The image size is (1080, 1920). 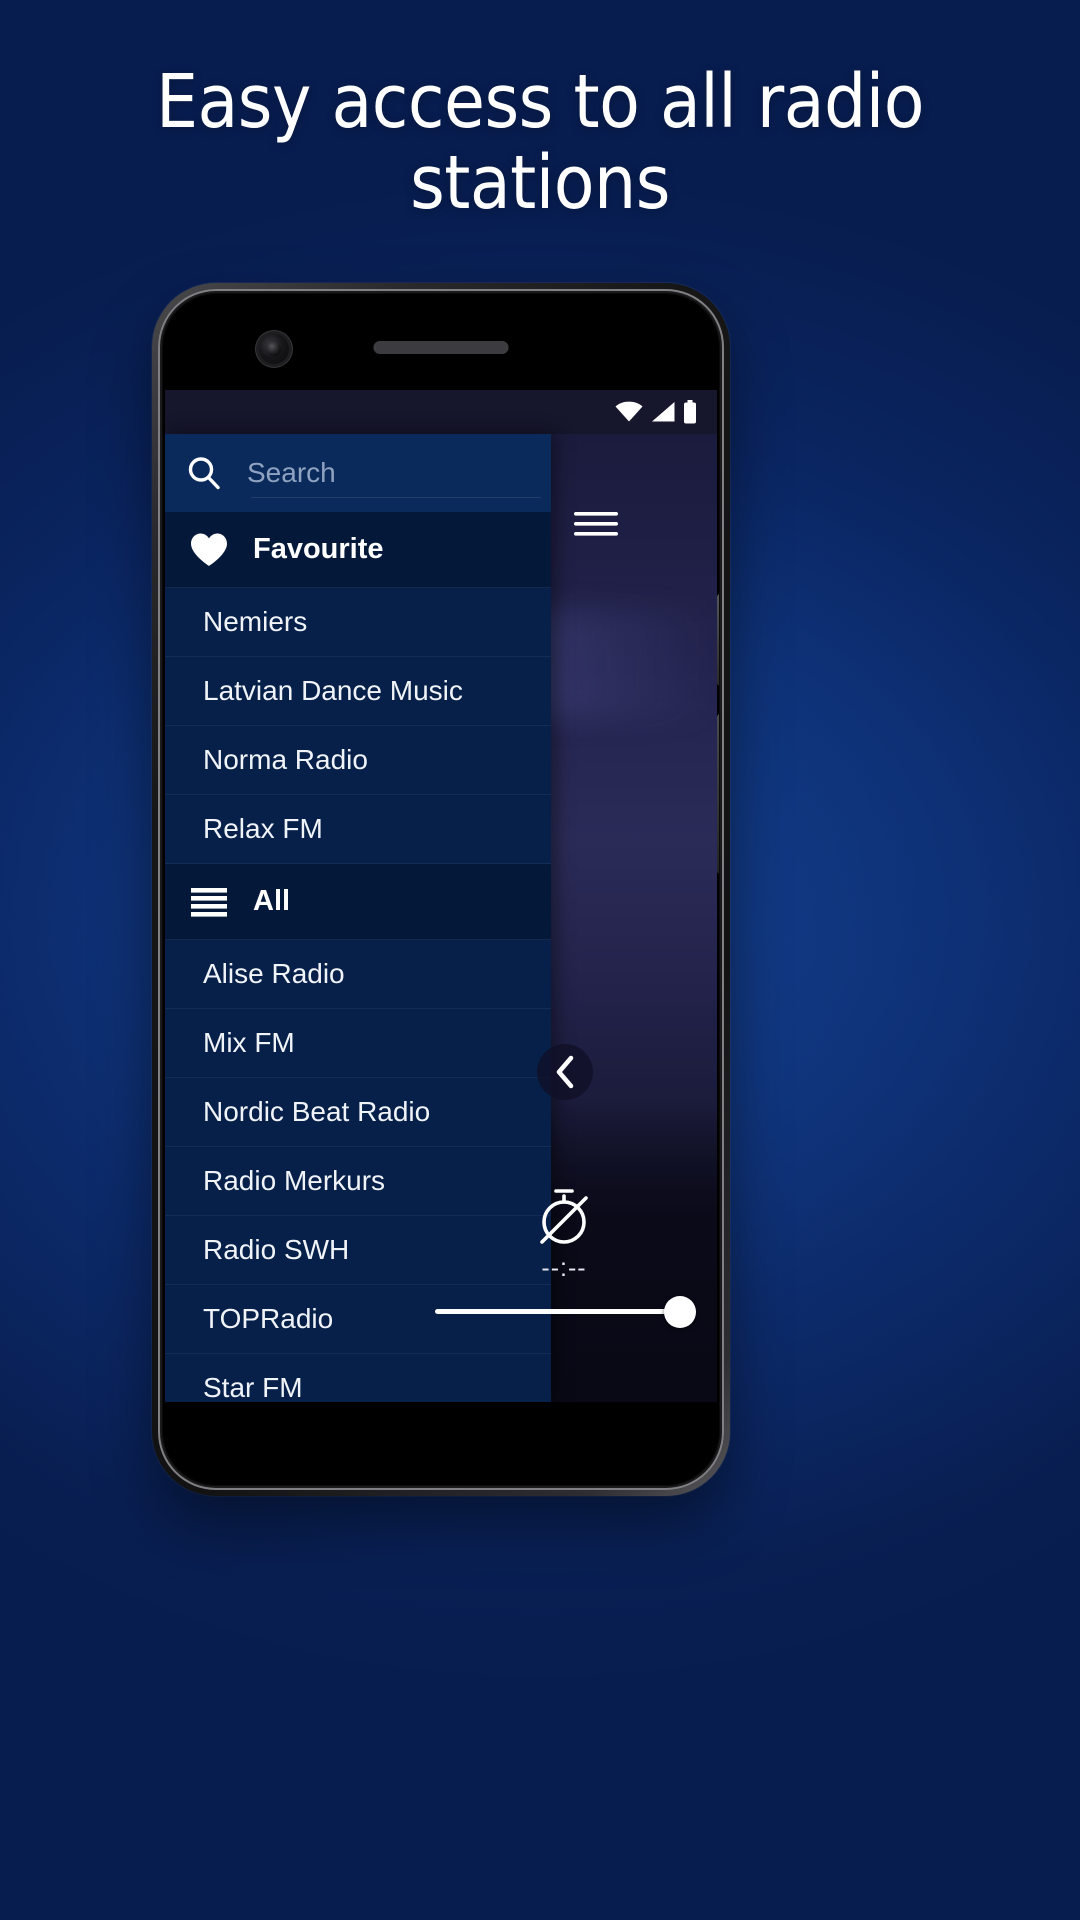 I want to click on list-item: Alise Radio, so click(x=358, y=974).